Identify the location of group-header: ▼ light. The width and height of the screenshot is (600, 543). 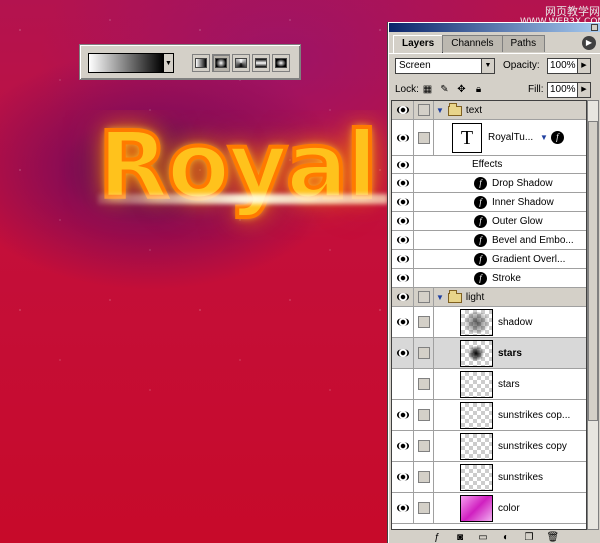
(460, 297).